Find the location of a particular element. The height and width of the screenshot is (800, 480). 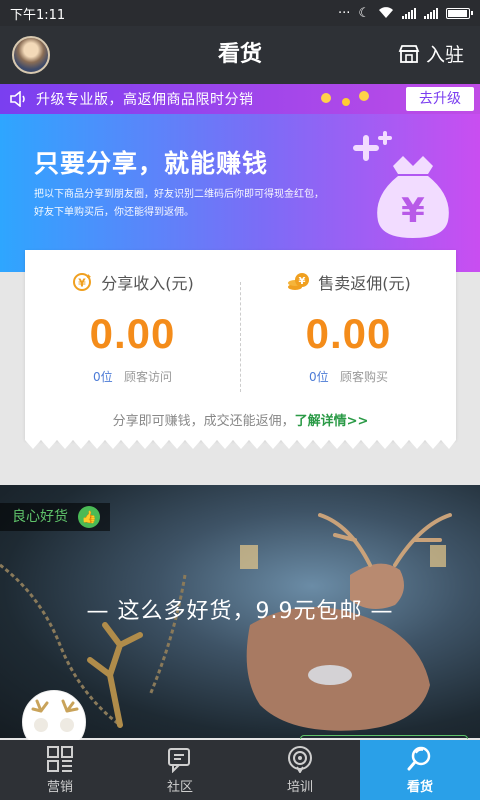

tab-community-label: 社区 is located at coordinates (179, 787).